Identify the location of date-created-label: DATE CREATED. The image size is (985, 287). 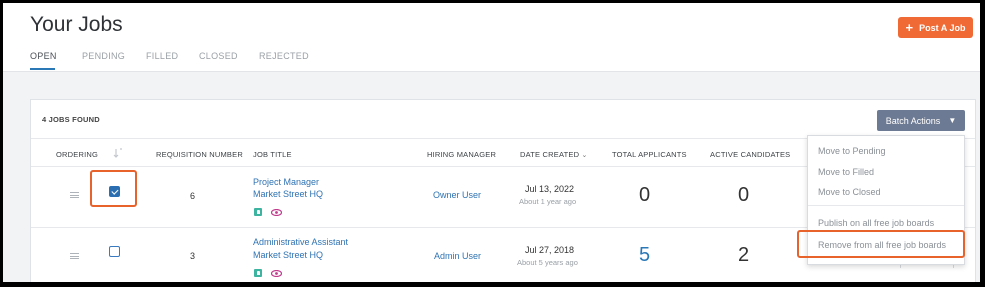
(550, 154).